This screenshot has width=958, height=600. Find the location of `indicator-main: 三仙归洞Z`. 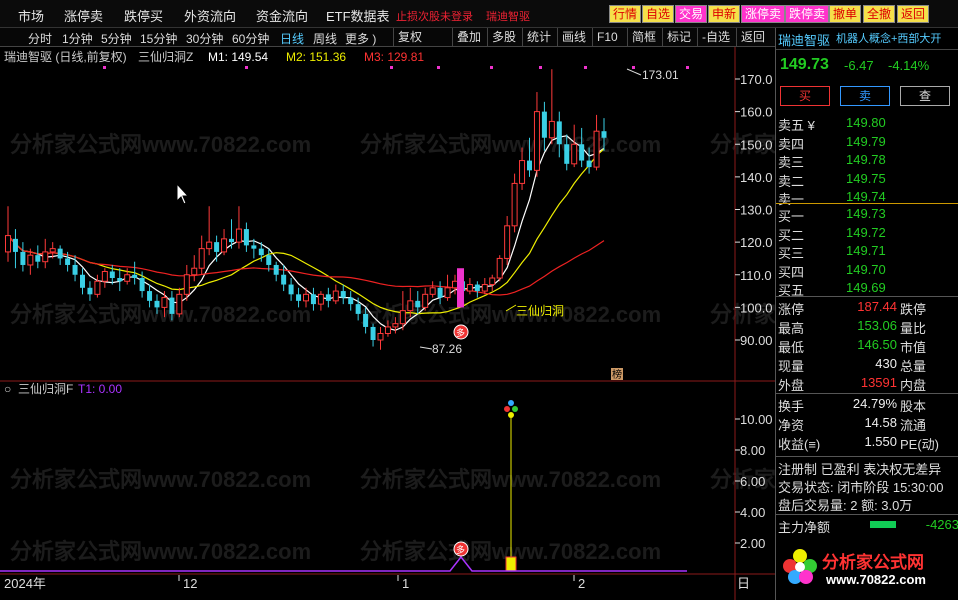

indicator-main: 三仙归洞Z is located at coordinates (165, 57).